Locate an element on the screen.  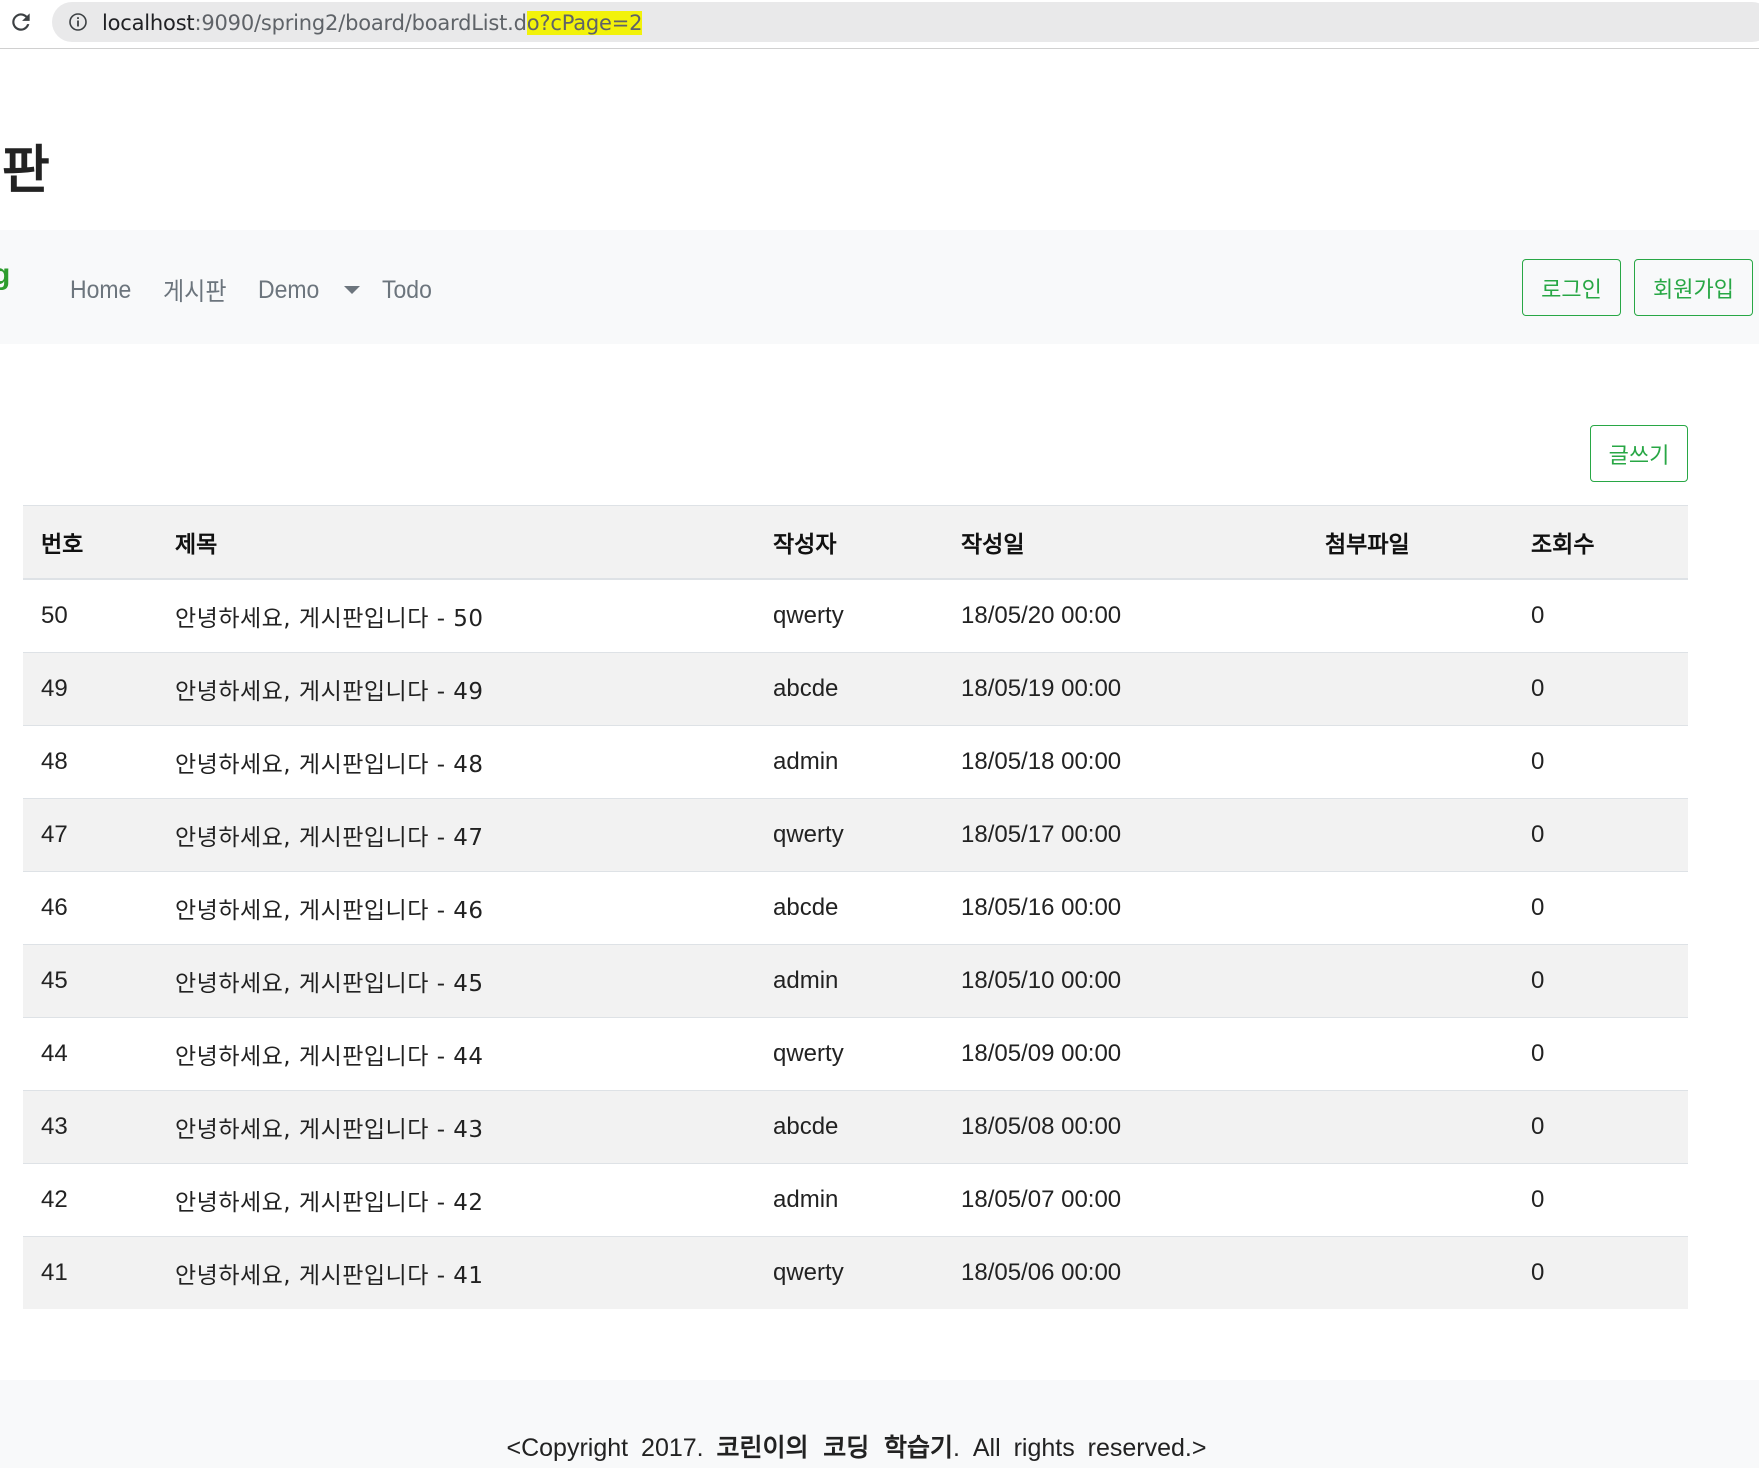
url-host: localhost is located at coordinates (148, 23).